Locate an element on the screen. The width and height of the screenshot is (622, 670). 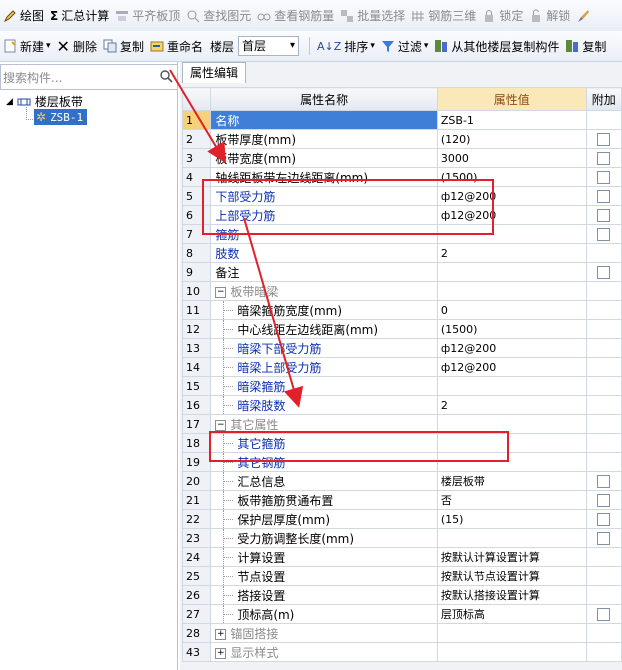
table-row: 5 下部受力筋 ф12@200 is located at coordinates (401, 196).